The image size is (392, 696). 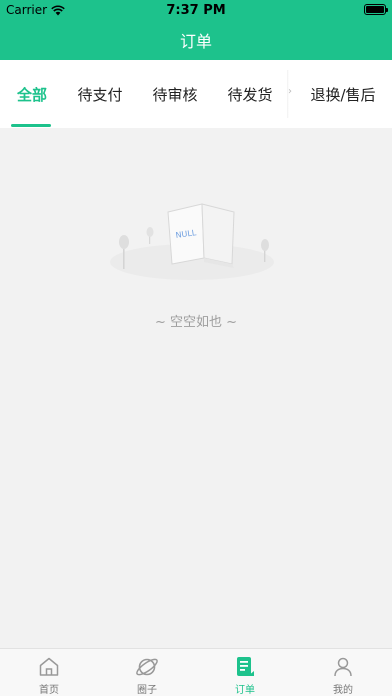 I want to click on tab-all: 全部, so click(x=32, y=94).